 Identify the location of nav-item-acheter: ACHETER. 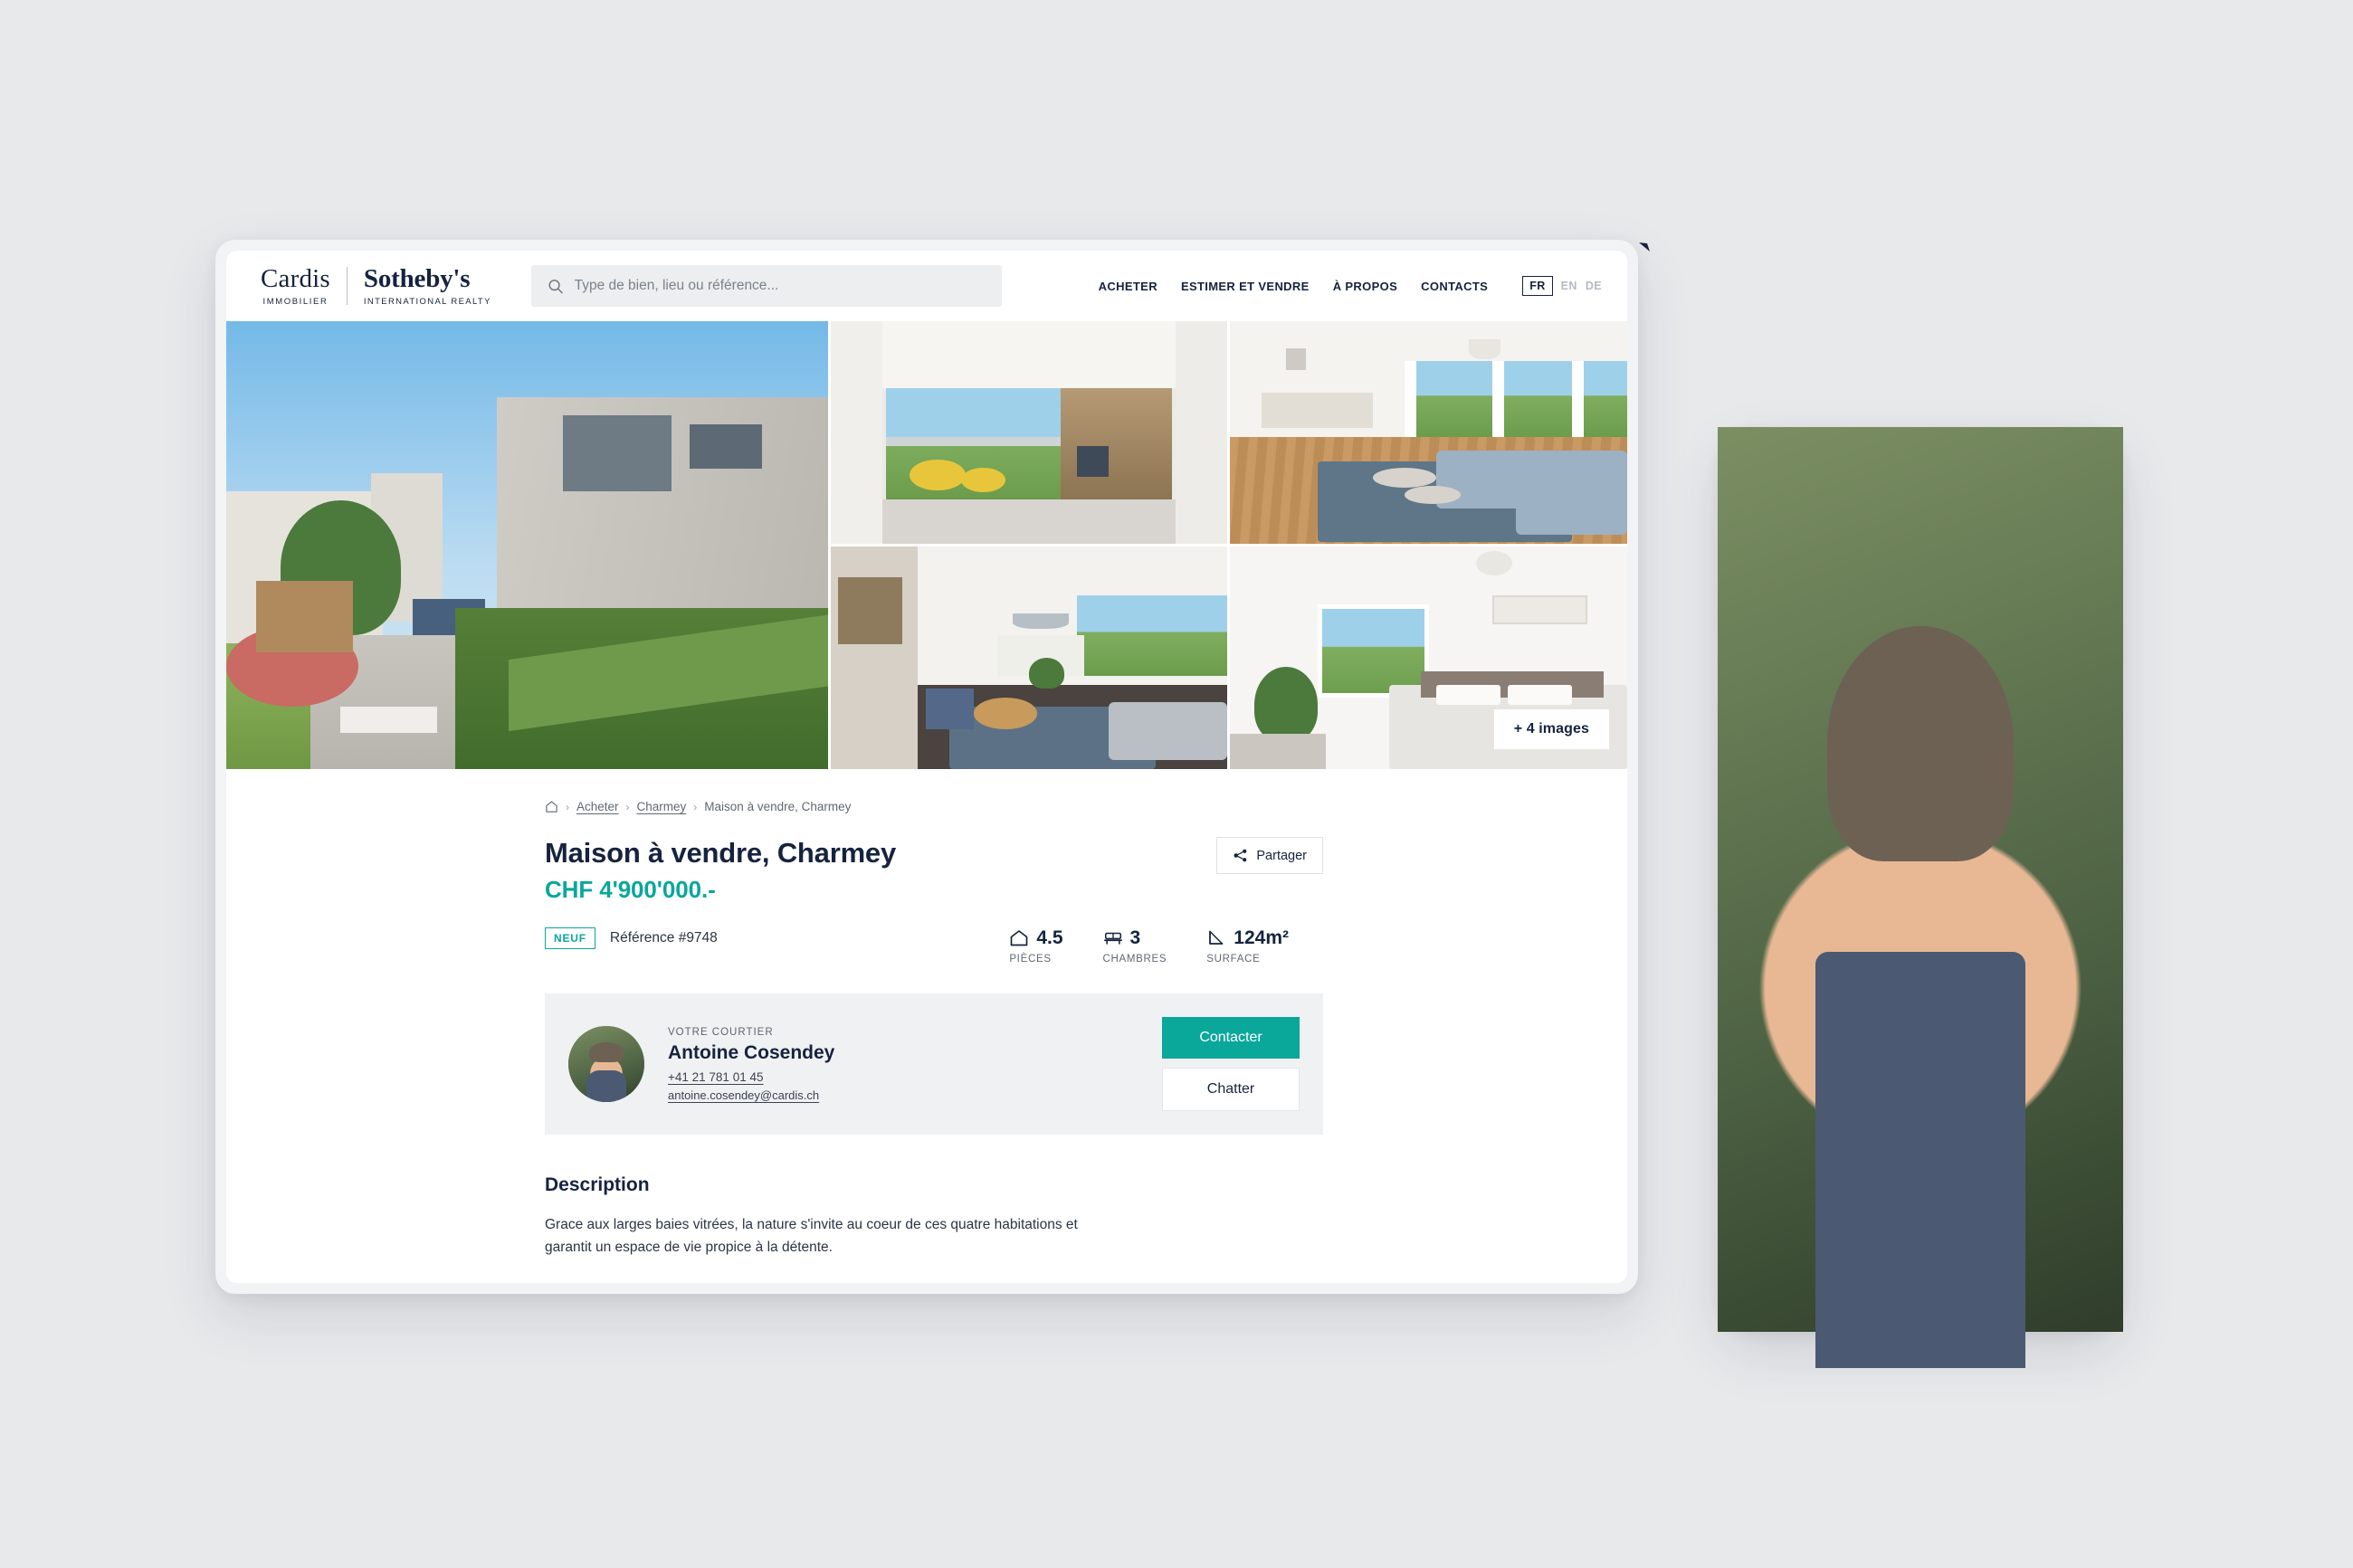
(1128, 287).